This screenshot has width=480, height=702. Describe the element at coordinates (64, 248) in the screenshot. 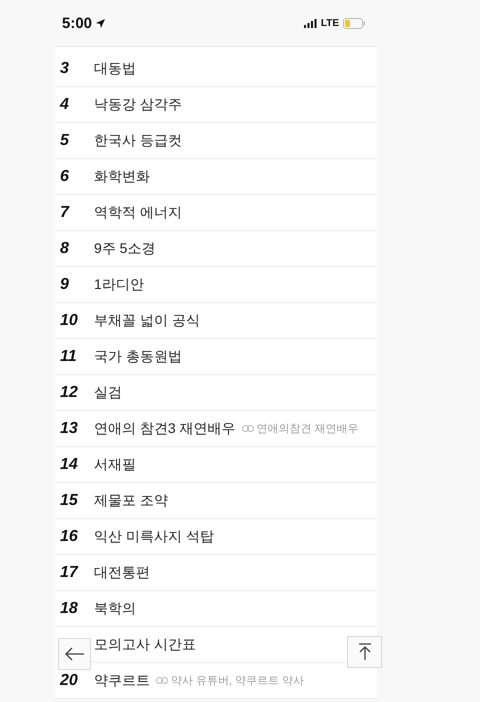

I see `rank-number: 8` at that location.